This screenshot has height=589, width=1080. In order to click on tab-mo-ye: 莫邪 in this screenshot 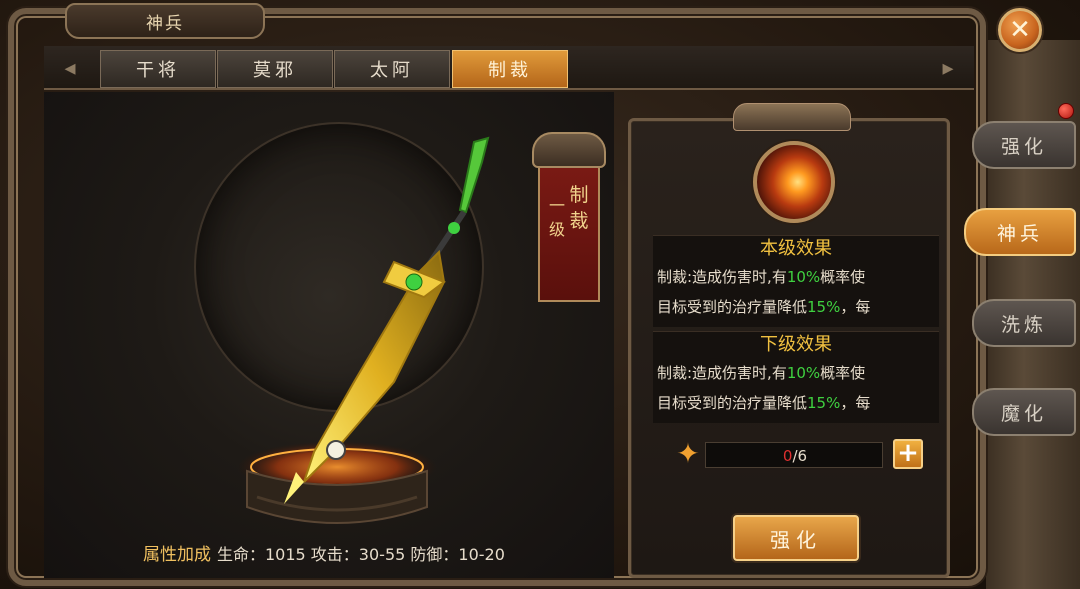, I will do `click(275, 69)`.